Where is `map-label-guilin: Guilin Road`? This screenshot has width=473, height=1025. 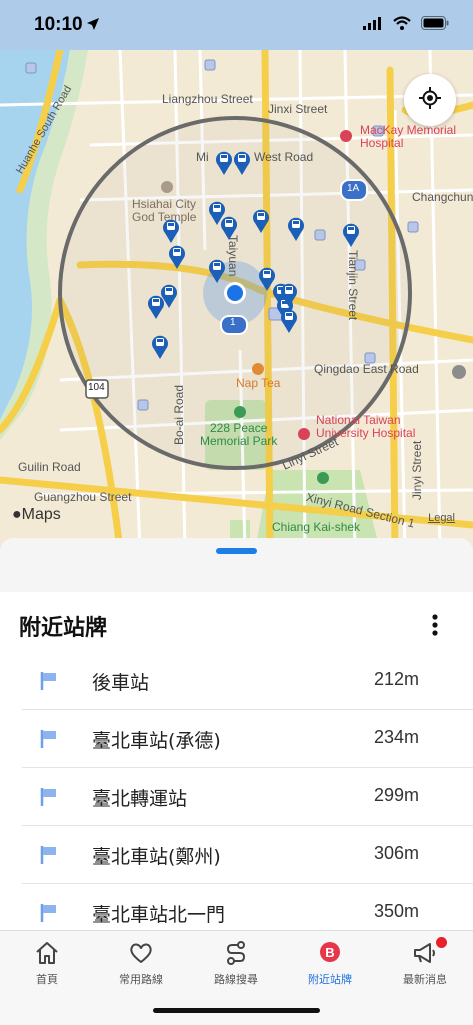 map-label-guilin: Guilin Road is located at coordinates (49, 467).